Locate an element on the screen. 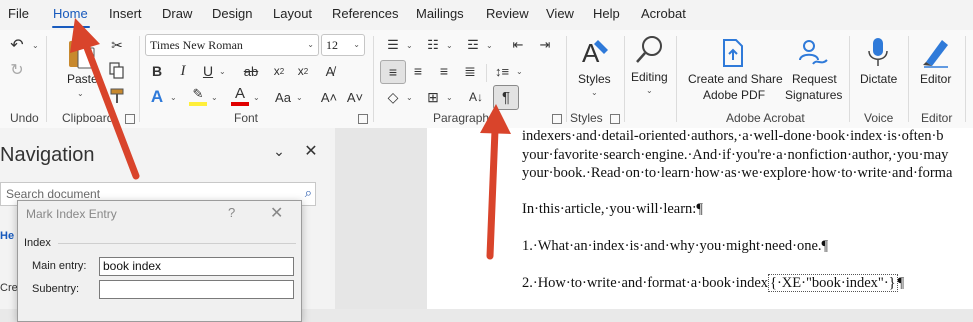  superscript-icon: x2 is located at coordinates (303, 71).